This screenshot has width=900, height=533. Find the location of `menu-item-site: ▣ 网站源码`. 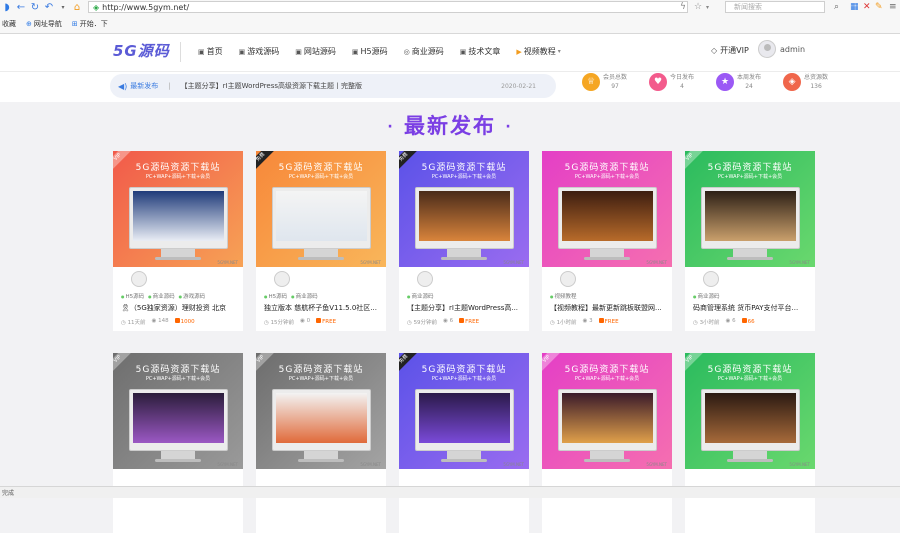

menu-item-site: ▣ 网站源码 is located at coordinates (315, 51).